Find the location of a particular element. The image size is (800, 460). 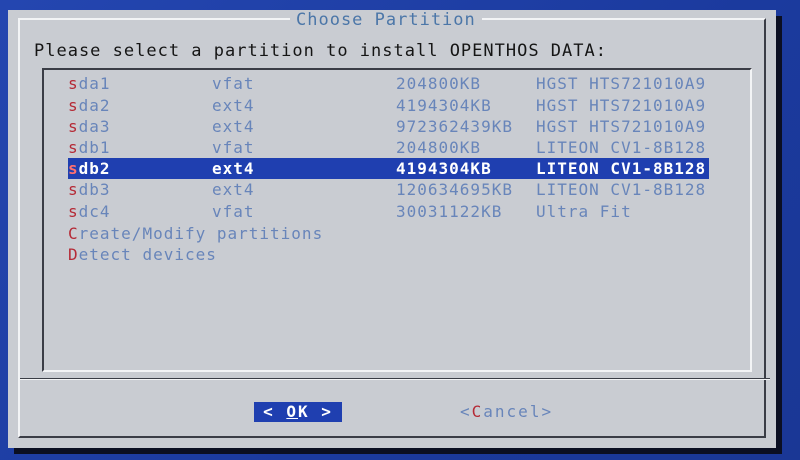

partition-row-sda2: sda2 ext4 4194304KB HGST HTS721010A9 is located at coordinates (388, 105).